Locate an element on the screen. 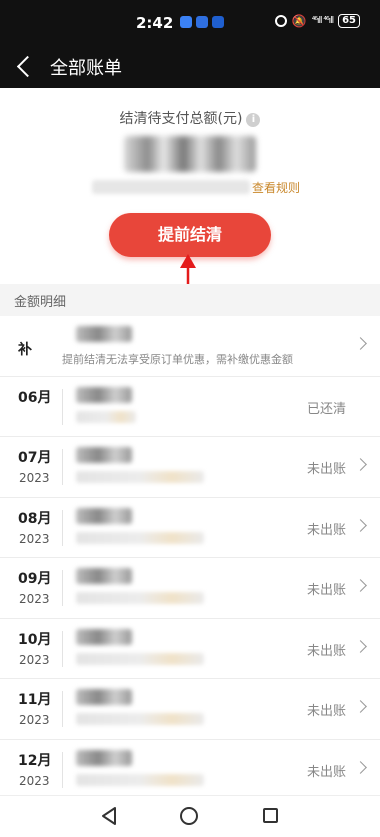  alarm-icon is located at coordinates (280, 21).